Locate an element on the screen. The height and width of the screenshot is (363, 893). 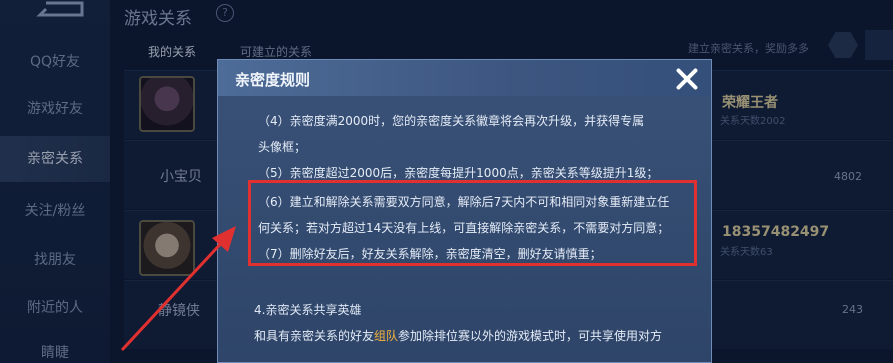
annotation-arrow-icon is located at coordinates (178, 289).